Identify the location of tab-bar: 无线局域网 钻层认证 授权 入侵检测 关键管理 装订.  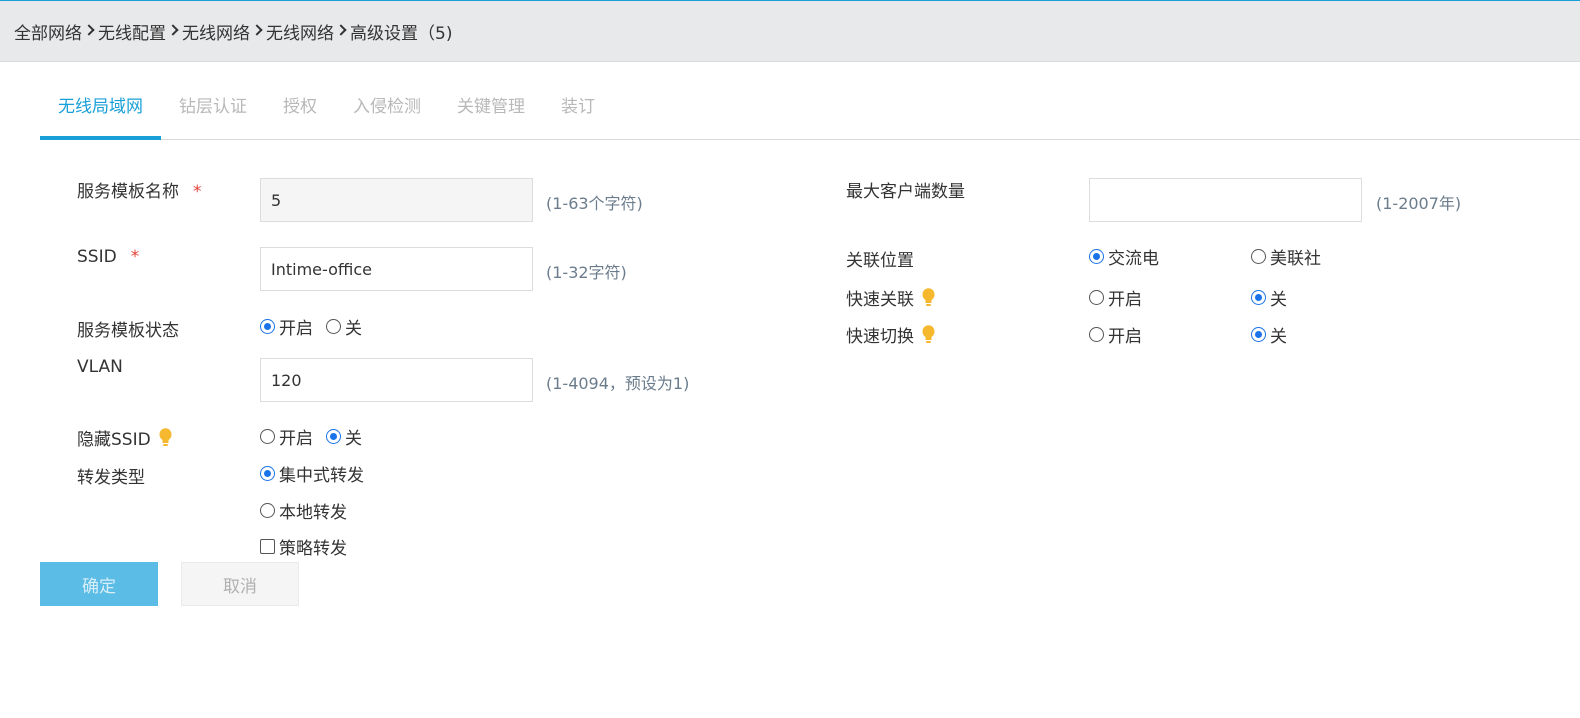
(326, 109).